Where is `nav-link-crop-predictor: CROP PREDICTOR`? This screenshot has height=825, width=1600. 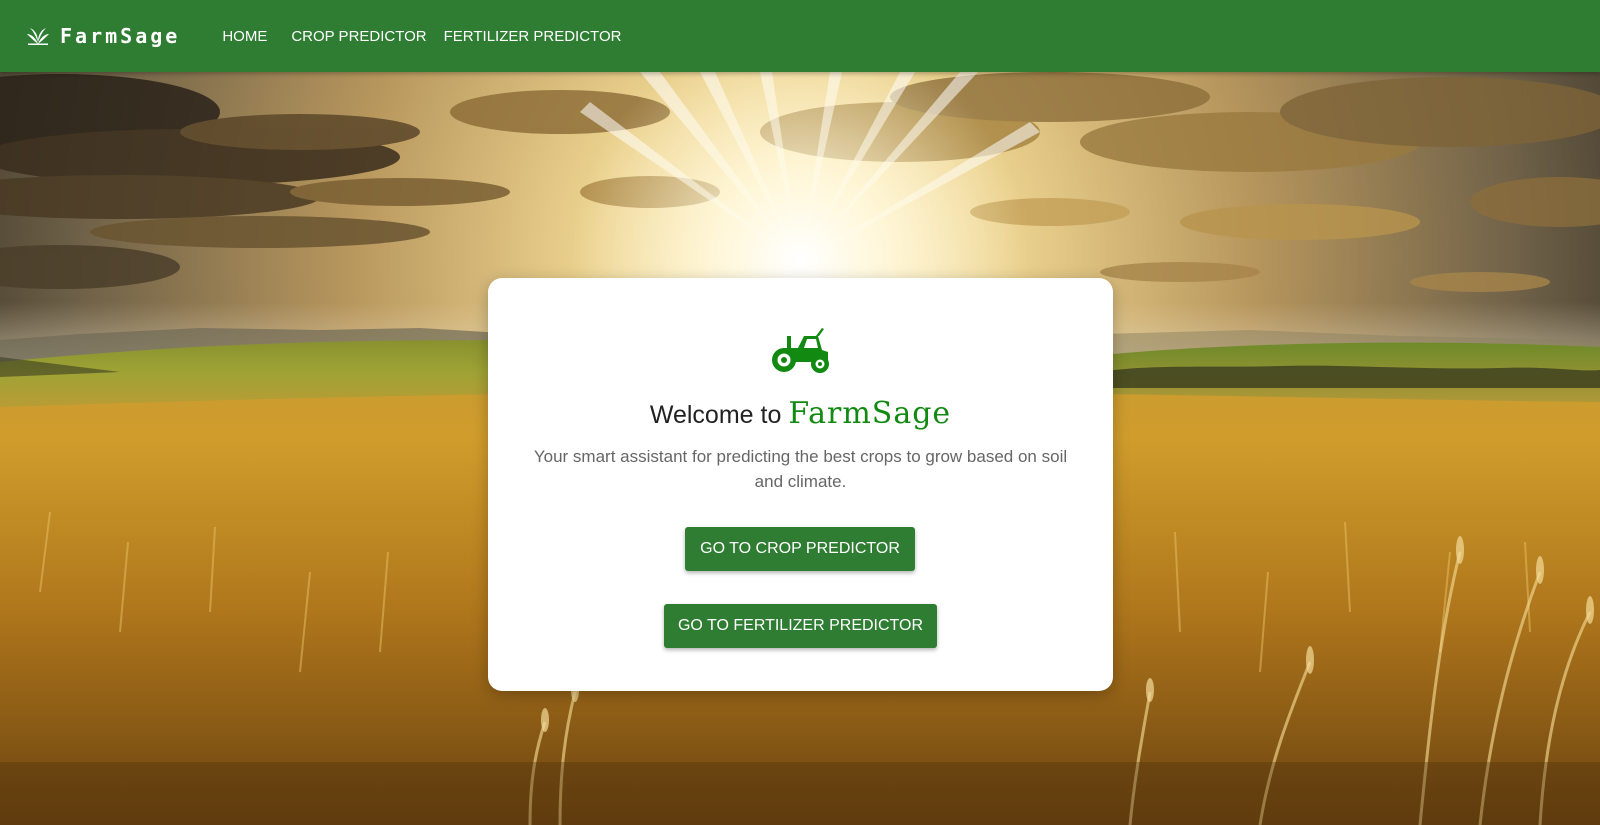
nav-link-crop-predictor: CROP PREDICTOR is located at coordinates (358, 36).